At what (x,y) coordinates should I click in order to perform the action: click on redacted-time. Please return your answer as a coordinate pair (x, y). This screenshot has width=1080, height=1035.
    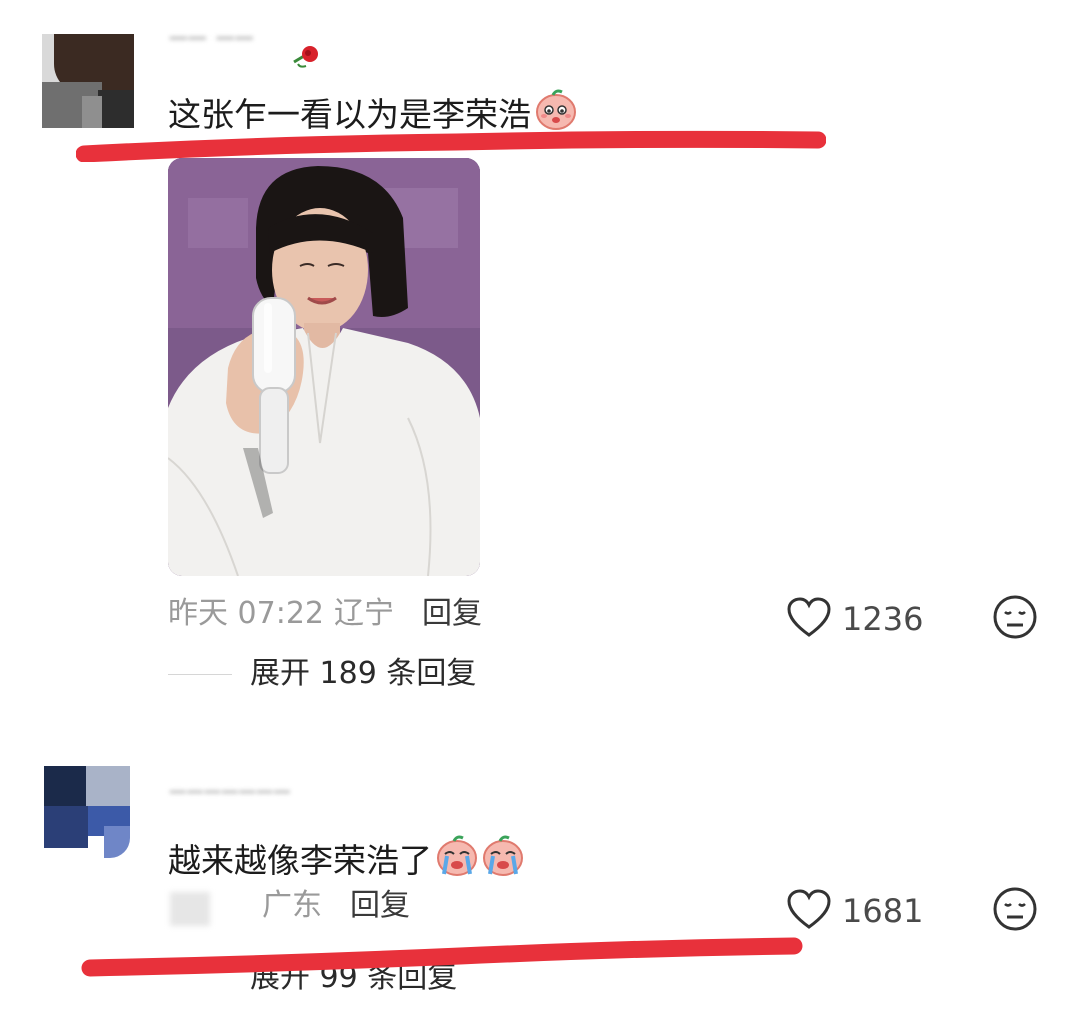
    Looking at the image, I should click on (190, 909).